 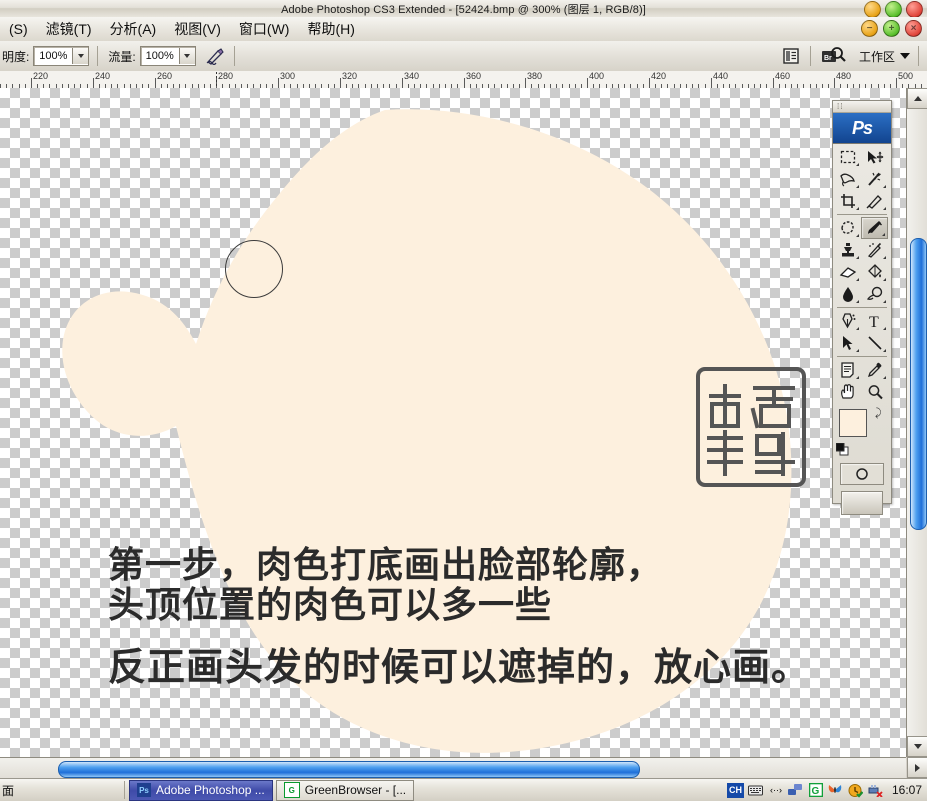 What do you see at coordinates (874, 294) in the screenshot?
I see `dodge-tool` at bounding box center [874, 294].